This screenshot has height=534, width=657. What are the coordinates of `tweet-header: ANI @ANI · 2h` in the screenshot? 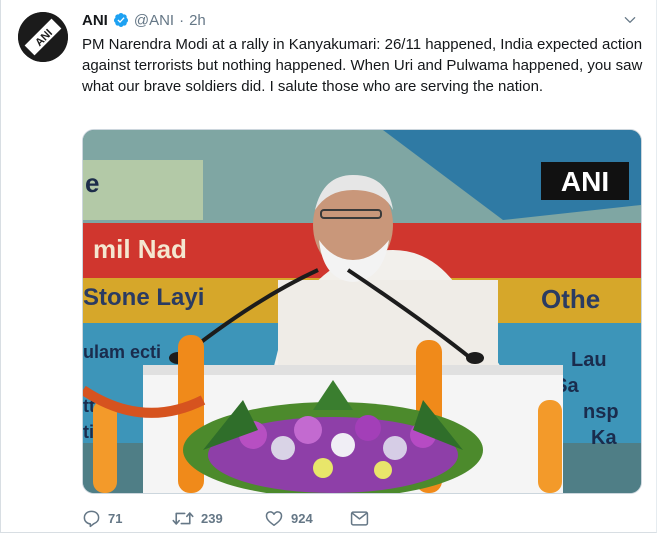 It's located at (359, 20).